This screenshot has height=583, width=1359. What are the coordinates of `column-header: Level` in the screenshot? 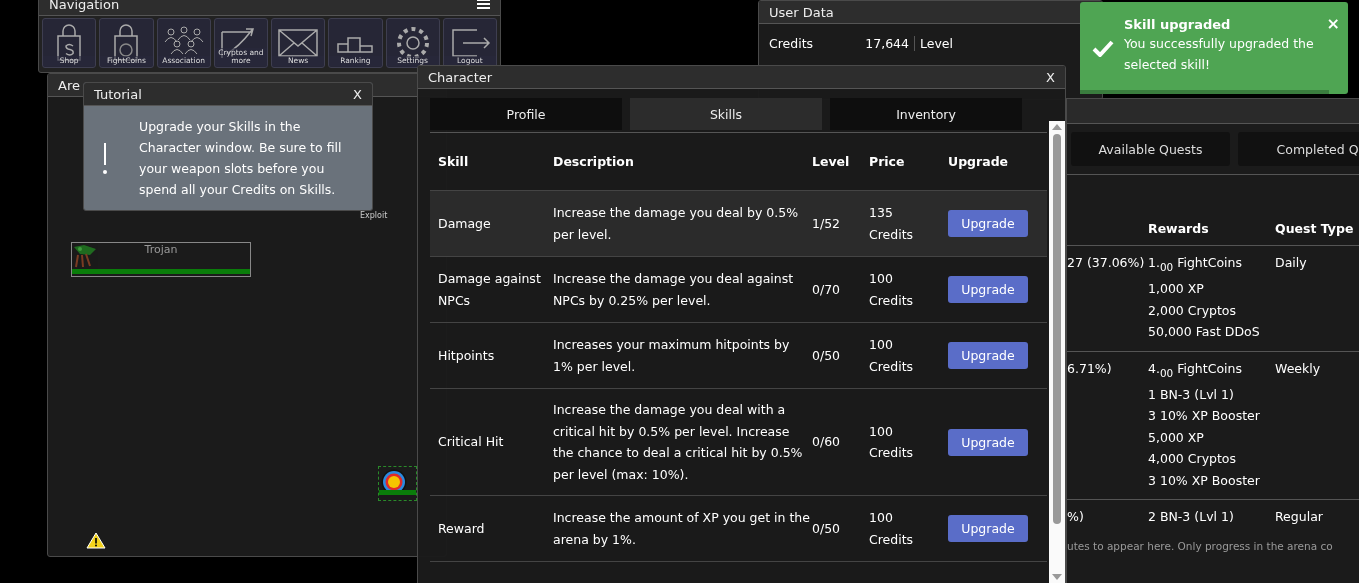 It's located at (831, 161).